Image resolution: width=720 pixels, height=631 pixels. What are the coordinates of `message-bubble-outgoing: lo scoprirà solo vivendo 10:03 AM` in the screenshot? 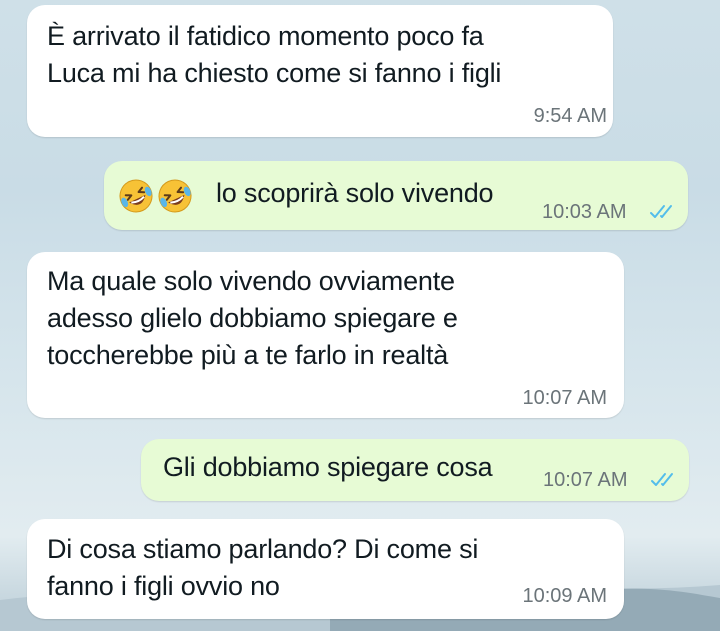 It's located at (396, 195).